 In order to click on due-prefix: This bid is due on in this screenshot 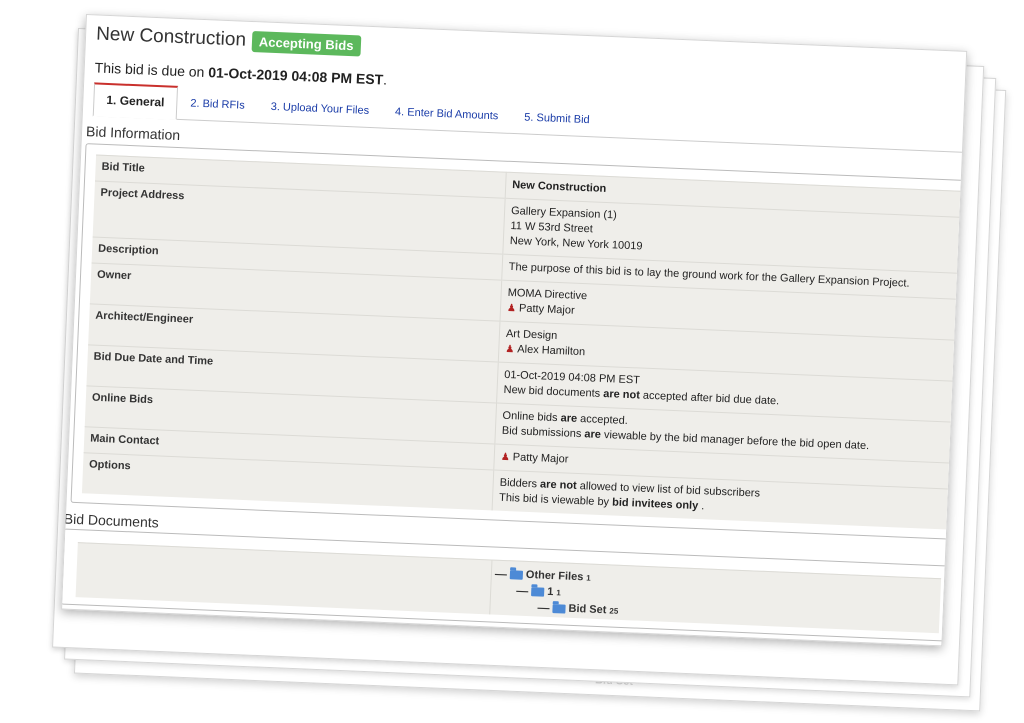, I will do `click(149, 70)`.